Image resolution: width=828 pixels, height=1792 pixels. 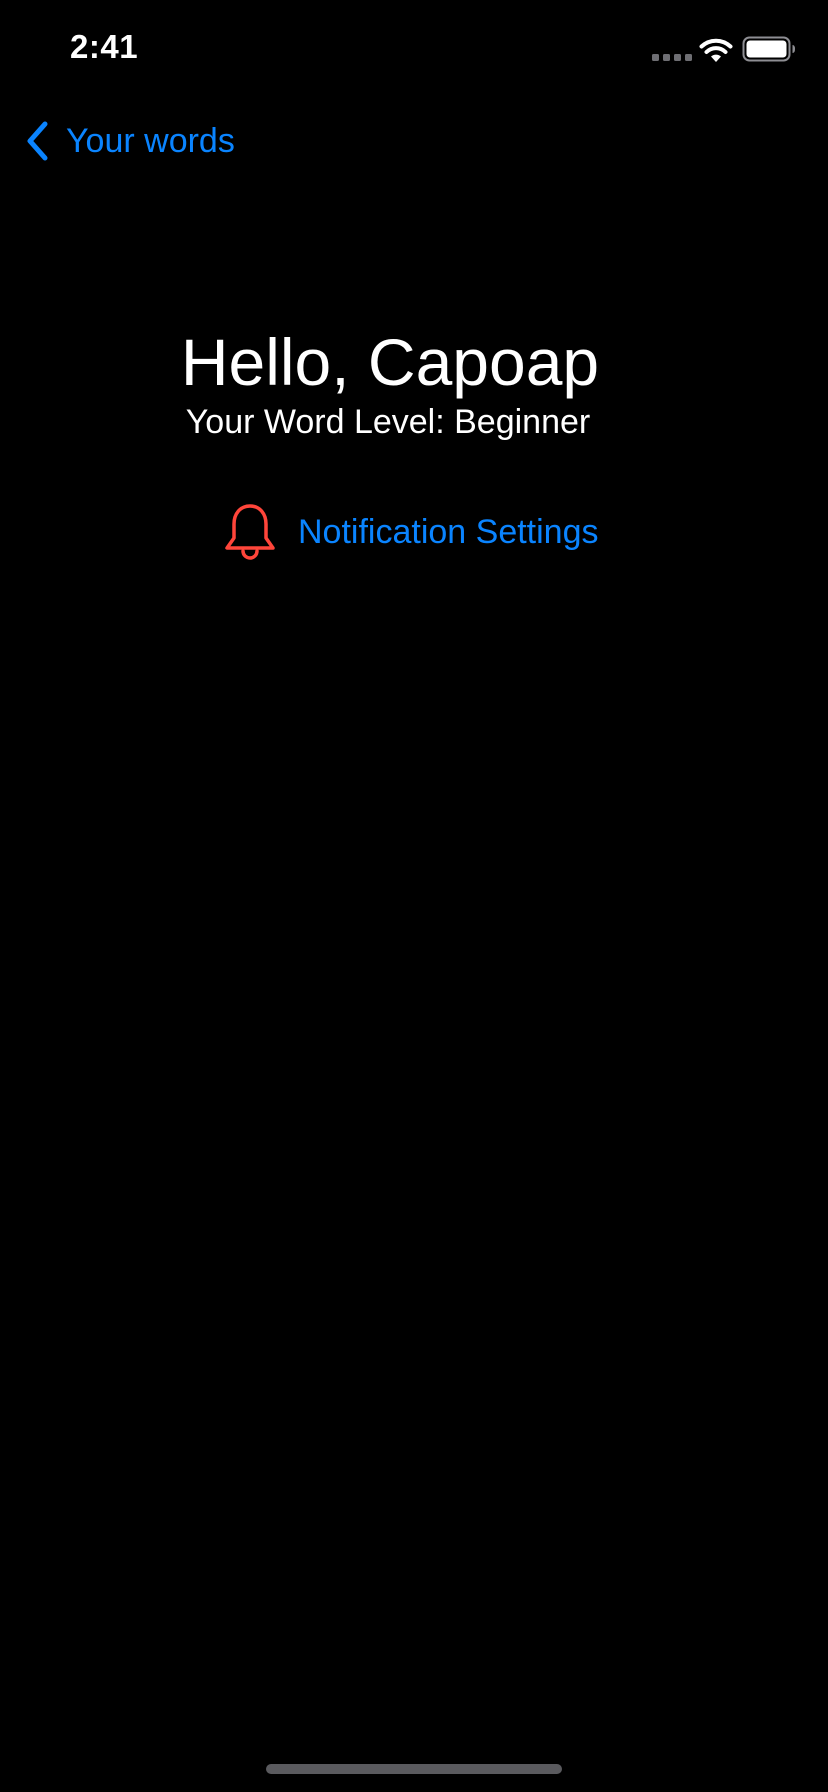 What do you see at coordinates (414, 50) in the screenshot?
I see `status-bar: 2:41` at bounding box center [414, 50].